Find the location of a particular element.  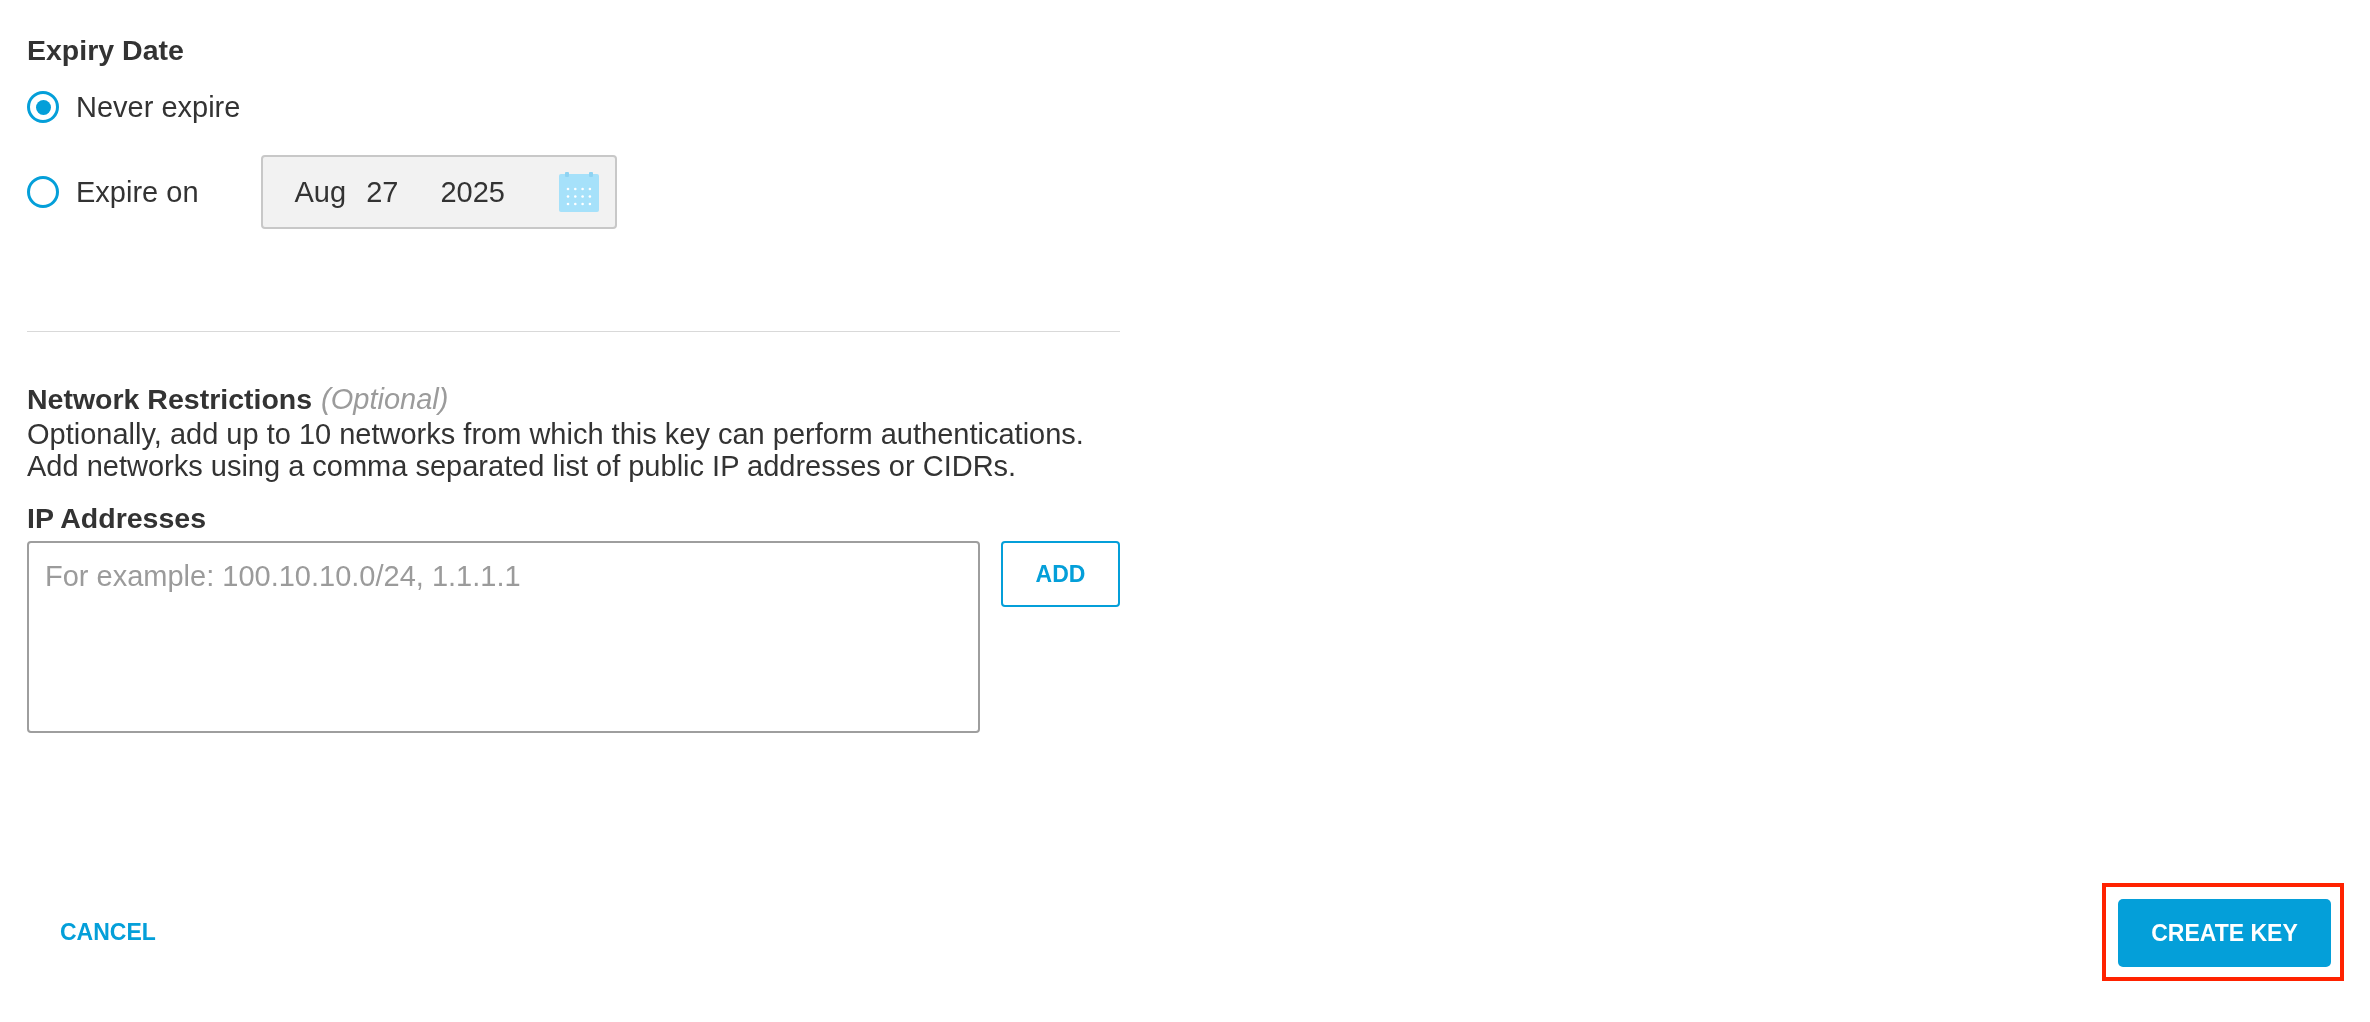

add-button: ADD is located at coordinates (1060, 574).